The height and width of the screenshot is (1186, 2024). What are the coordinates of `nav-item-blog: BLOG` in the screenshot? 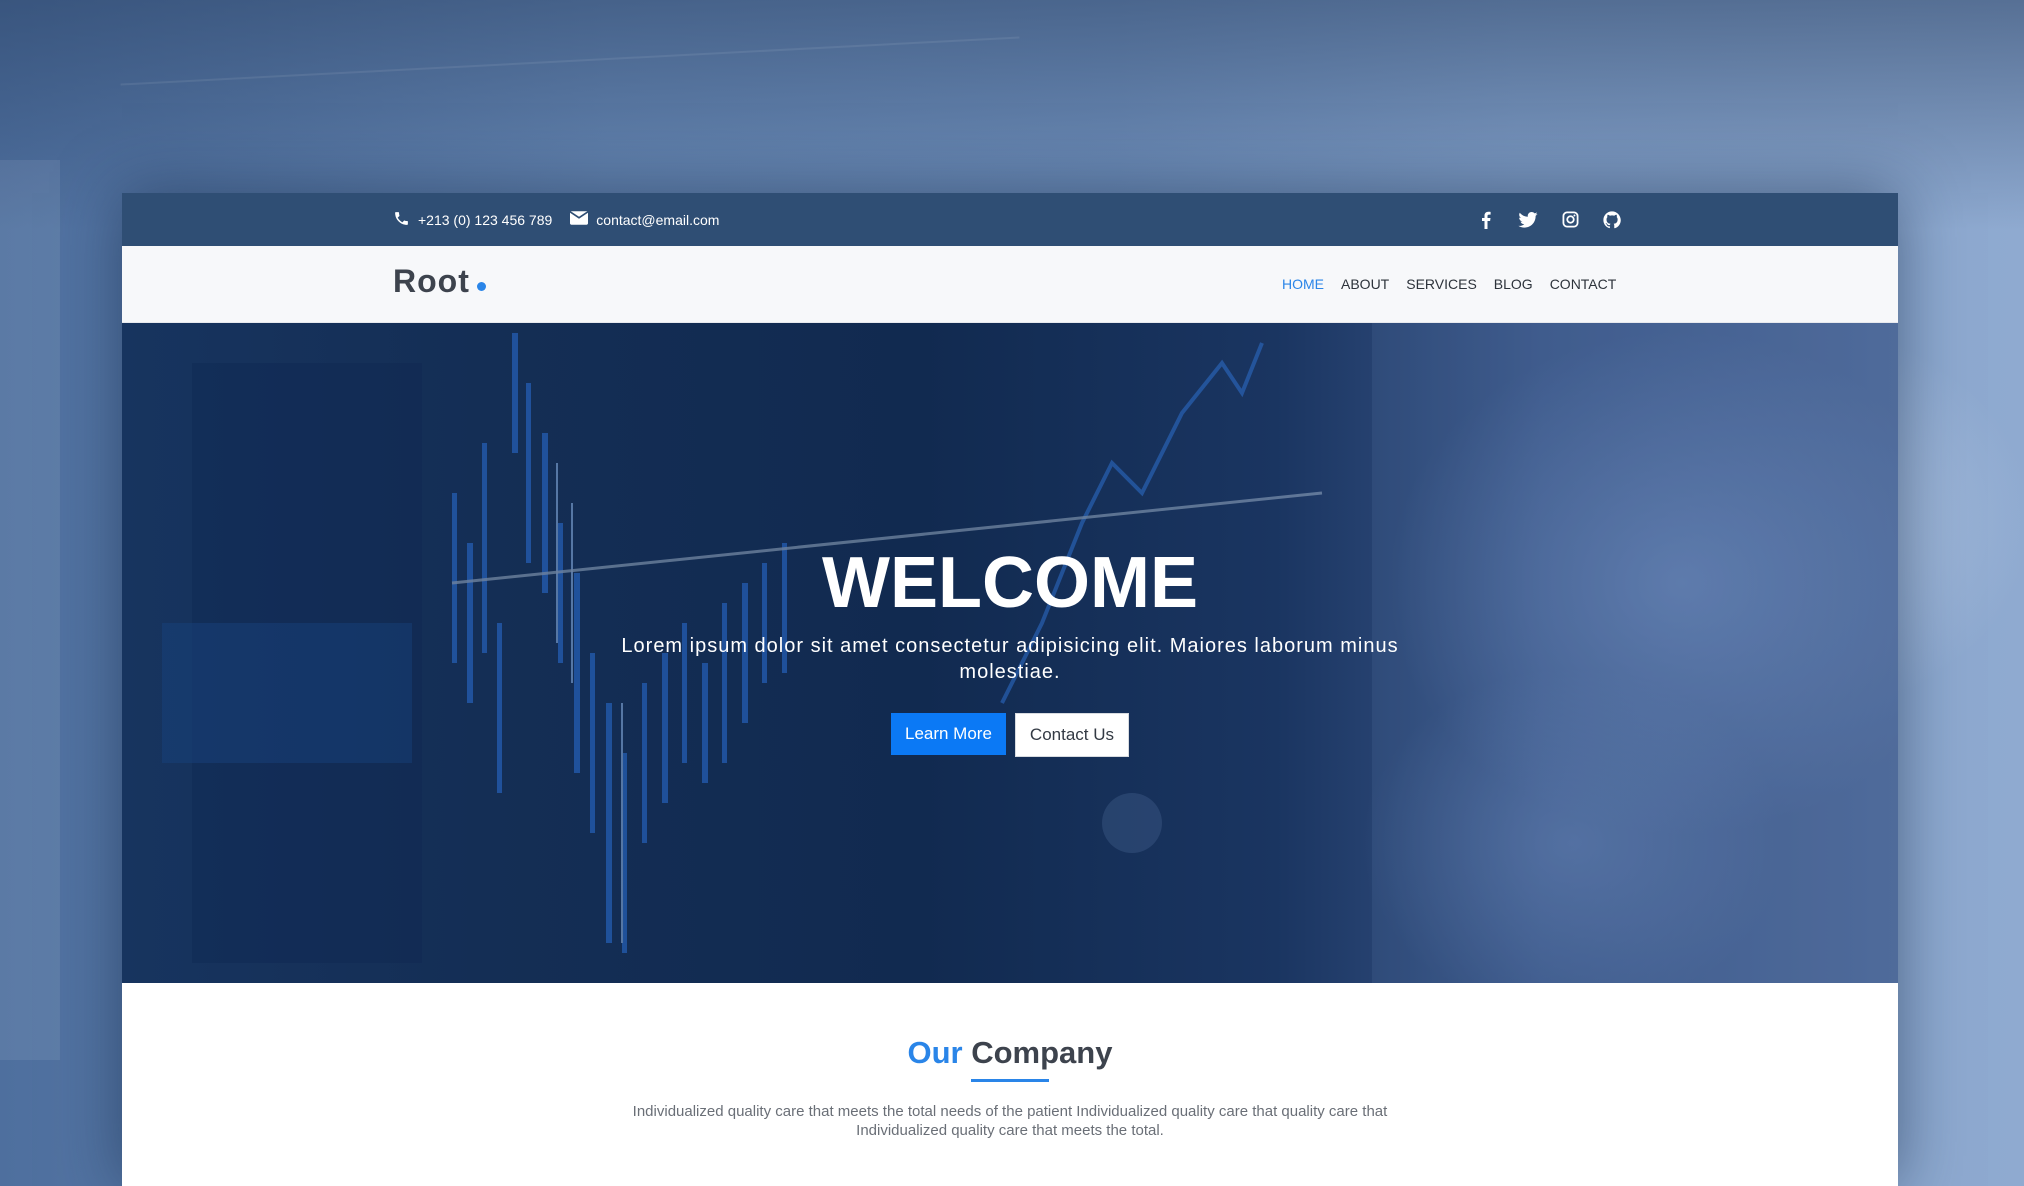 It's located at (1513, 284).